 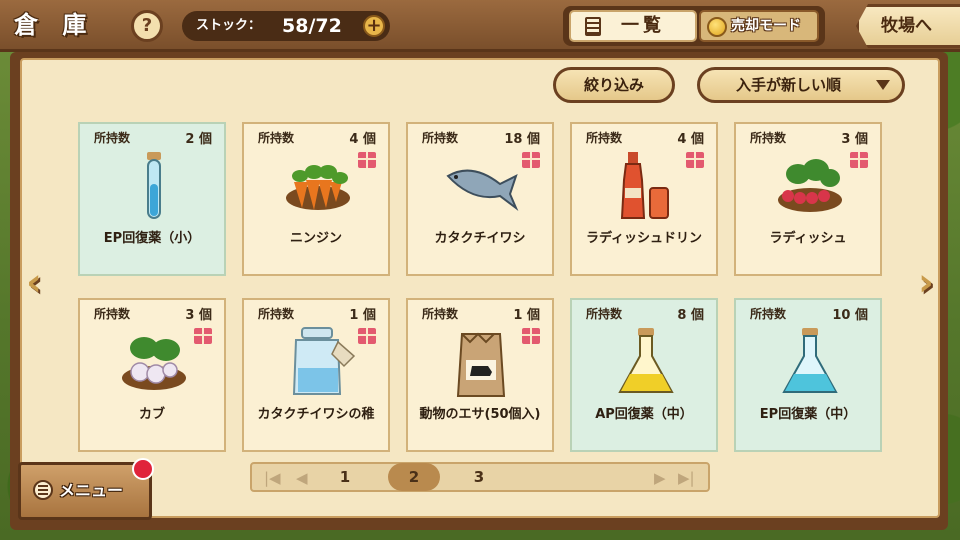 I want to click on go-to-ranch-button: 牧場へ, so click(x=908, y=26).